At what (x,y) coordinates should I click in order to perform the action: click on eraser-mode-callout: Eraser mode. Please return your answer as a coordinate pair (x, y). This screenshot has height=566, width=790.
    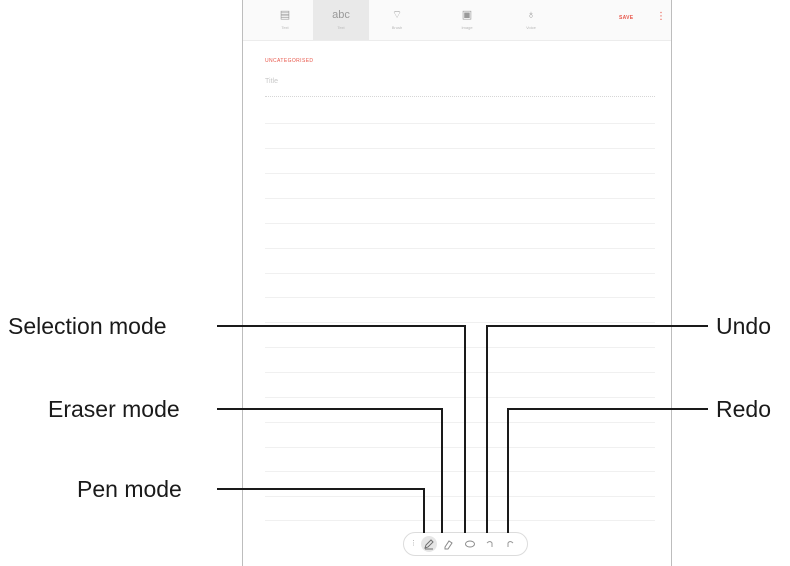
    Looking at the image, I should click on (114, 409).